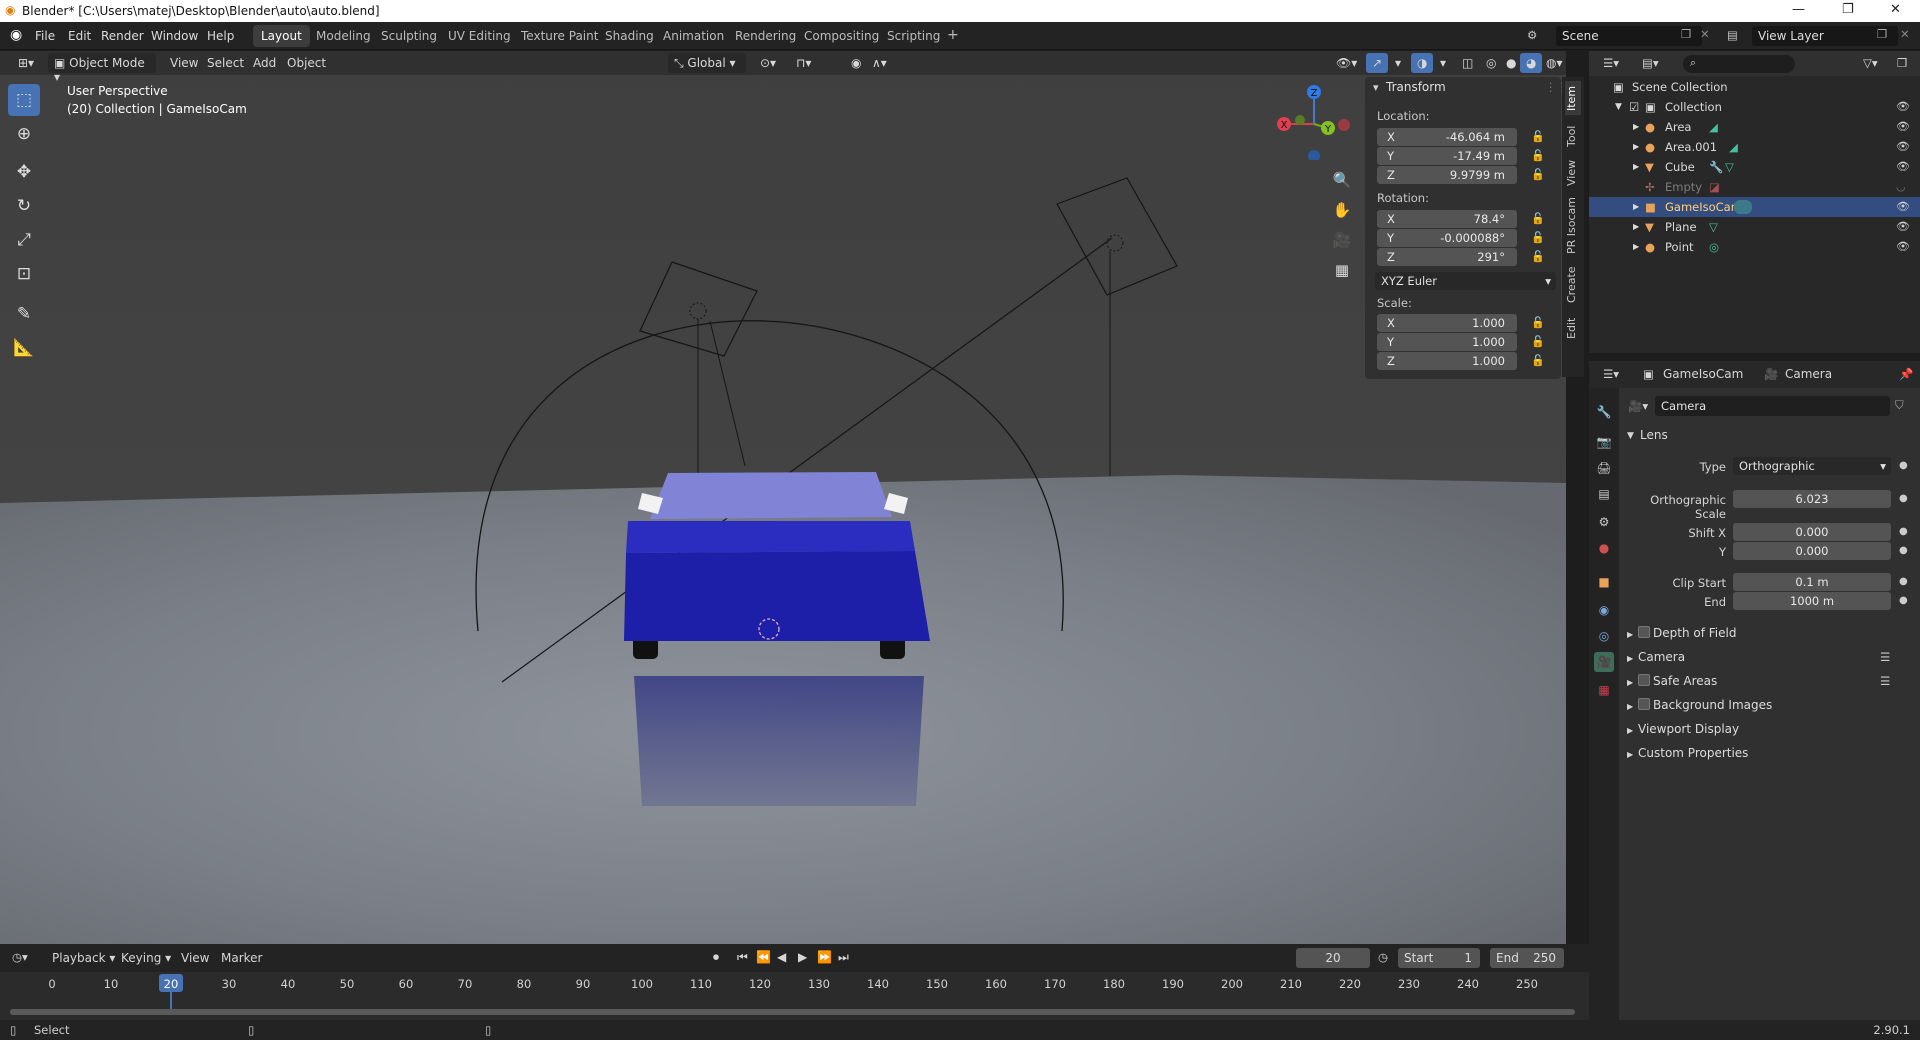 Image resolution: width=1920 pixels, height=1040 pixels. Describe the element at coordinates (24, 172) in the screenshot. I see `move-tool-icon: ✥` at that location.